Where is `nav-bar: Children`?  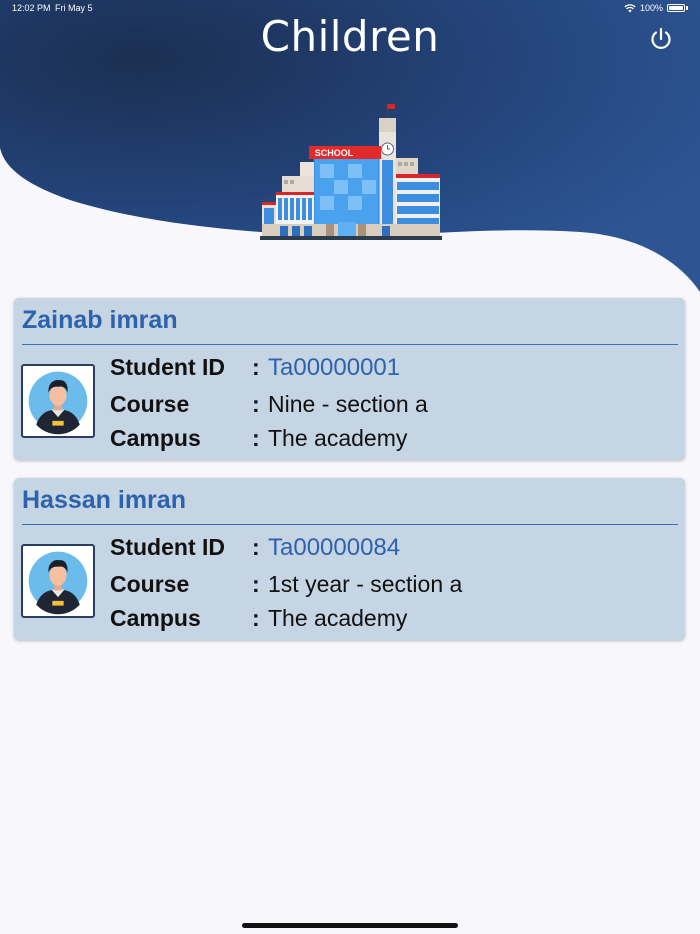 nav-bar: Children is located at coordinates (350, 36).